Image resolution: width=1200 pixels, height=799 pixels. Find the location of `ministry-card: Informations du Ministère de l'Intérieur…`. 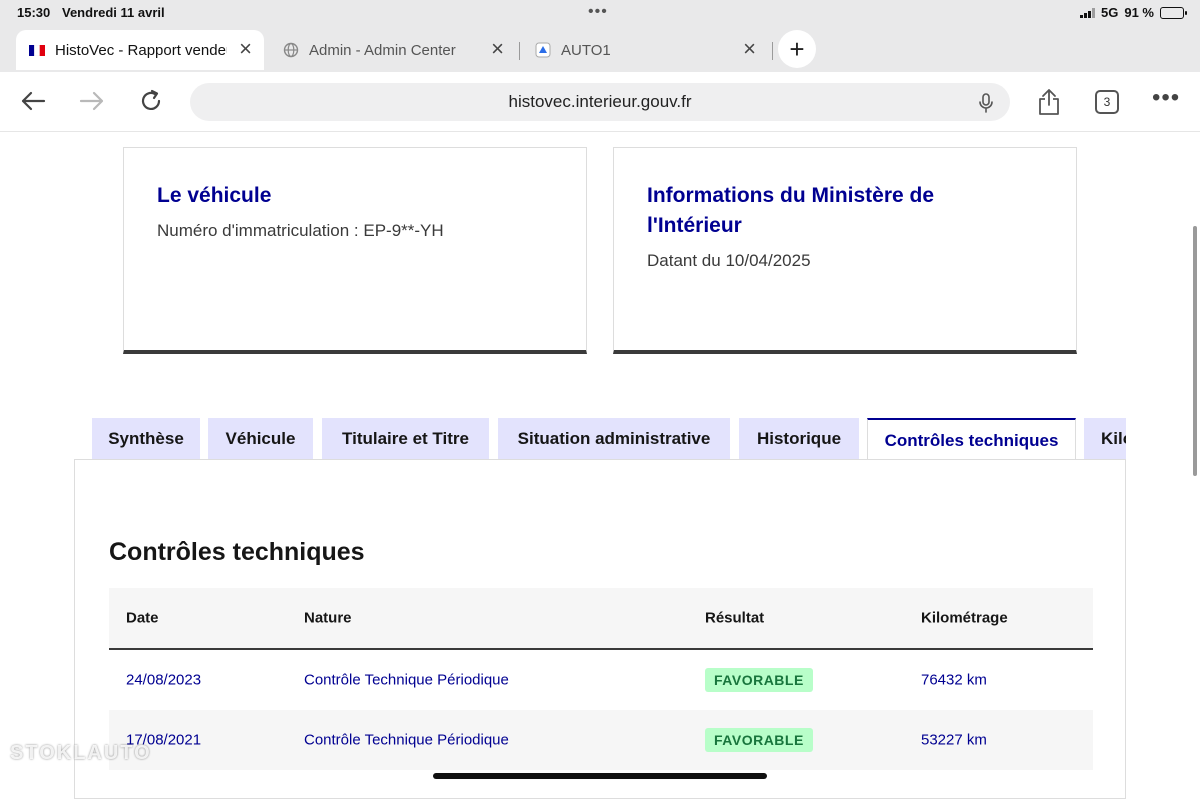

ministry-card: Informations du Ministère de l'Intérieur… is located at coordinates (845, 250).